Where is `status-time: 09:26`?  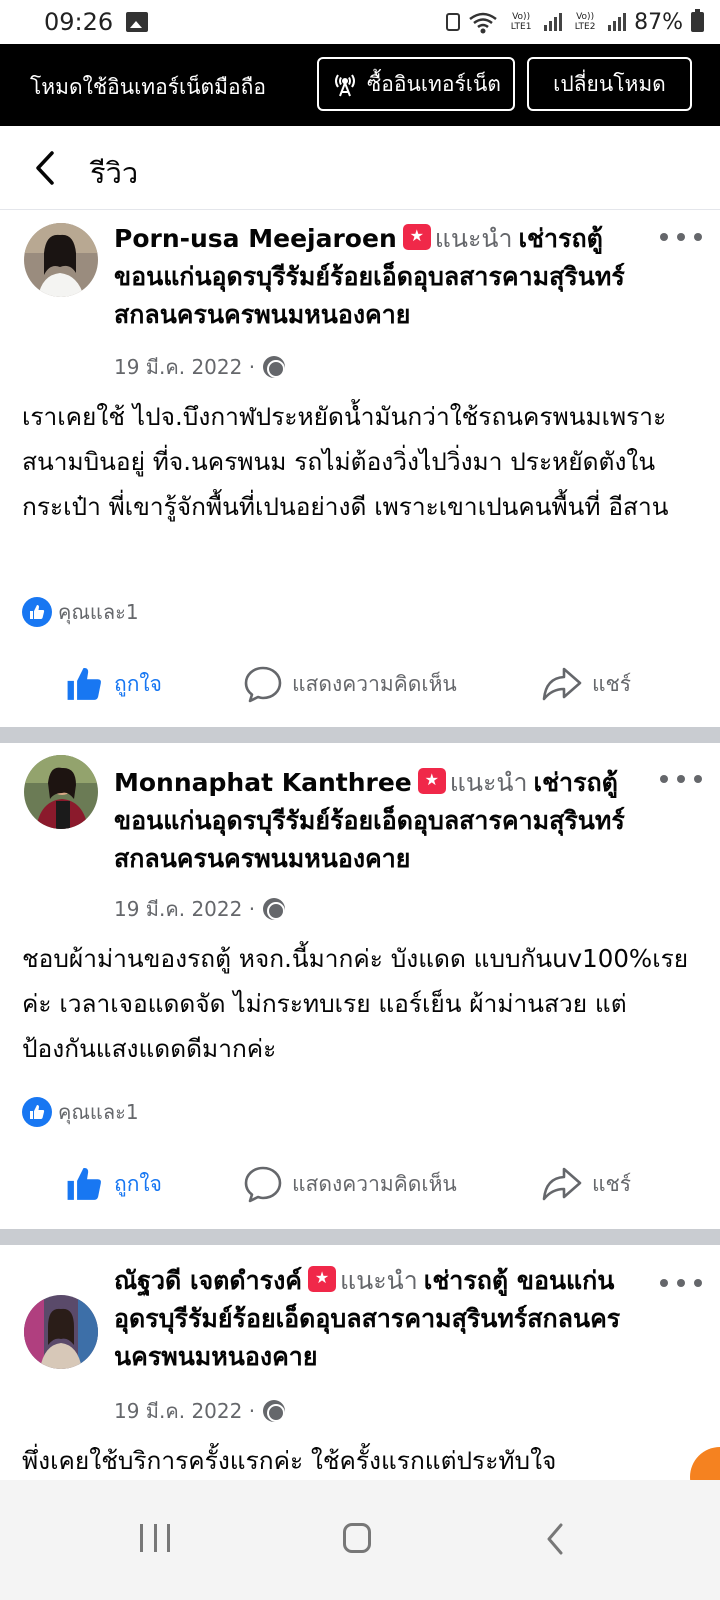 status-time: 09:26 is located at coordinates (79, 22).